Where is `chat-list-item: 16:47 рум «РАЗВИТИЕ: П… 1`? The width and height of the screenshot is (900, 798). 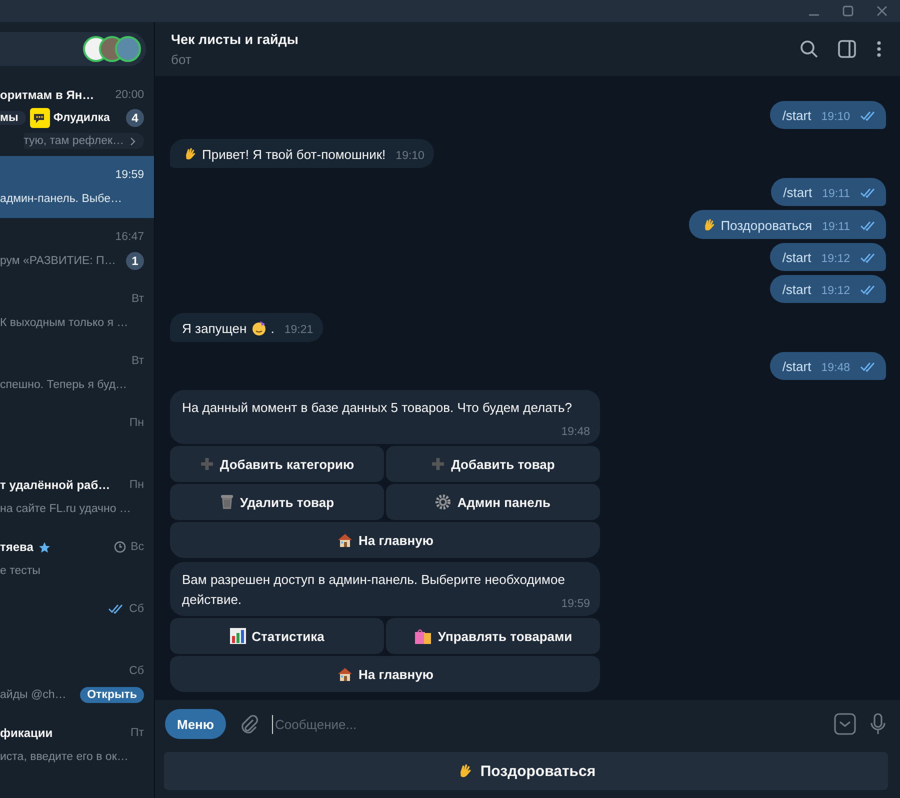
chat-list-item: 16:47 рум «РАЗВИТИЕ: П… 1 is located at coordinates (77, 249).